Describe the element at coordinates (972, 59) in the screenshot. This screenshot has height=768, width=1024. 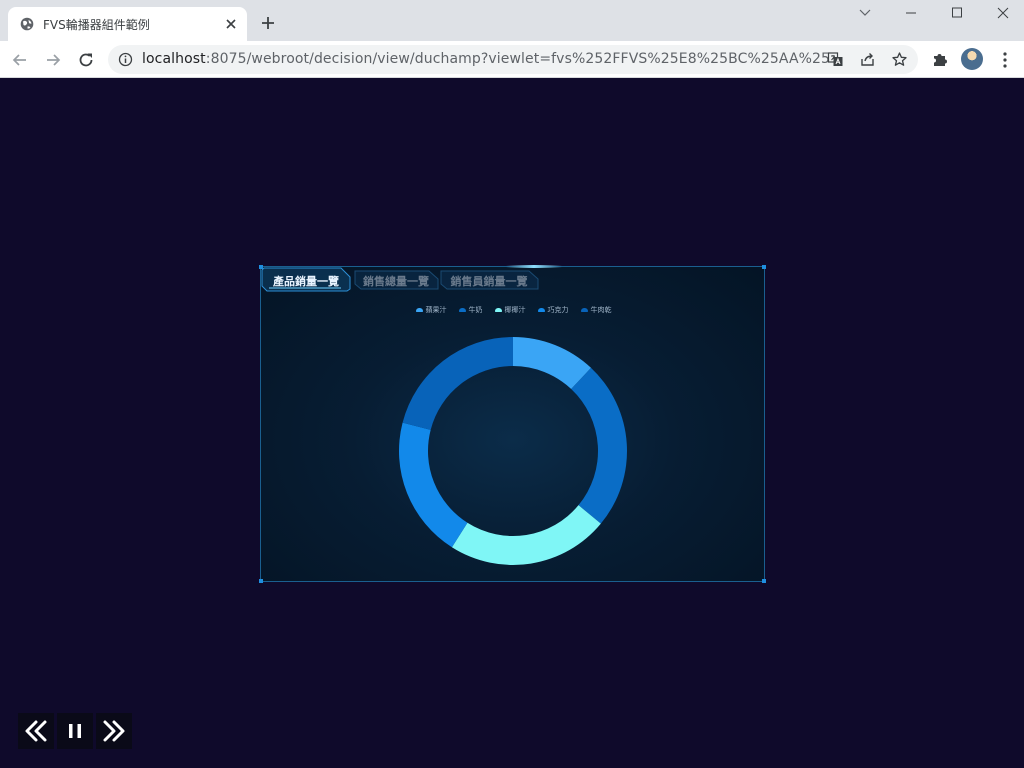
I see `profile-avatar` at that location.